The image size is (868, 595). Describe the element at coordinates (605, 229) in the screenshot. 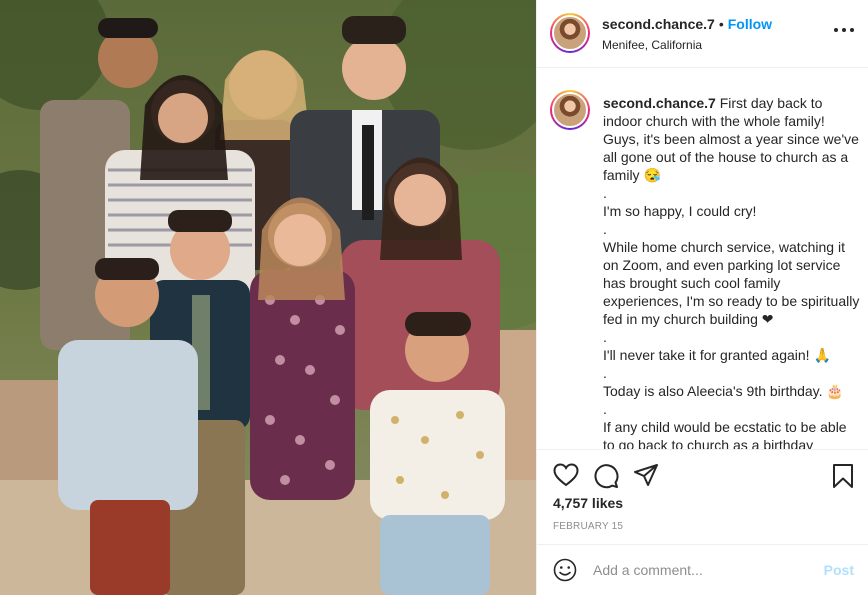

I see `caption-line-3: .` at that location.